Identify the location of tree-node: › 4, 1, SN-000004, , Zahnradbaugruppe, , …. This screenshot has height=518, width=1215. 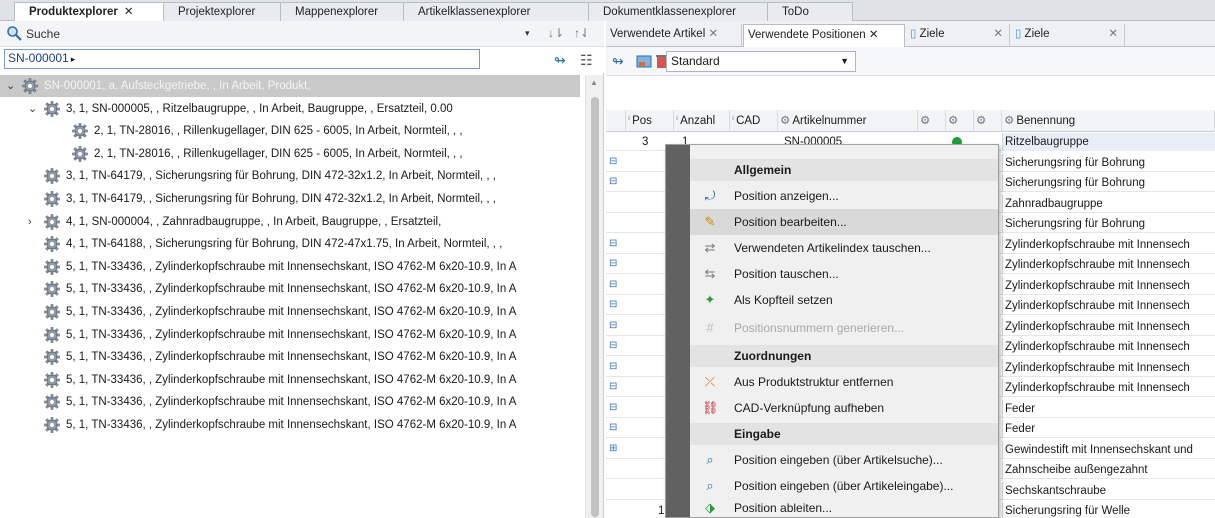
(292, 222).